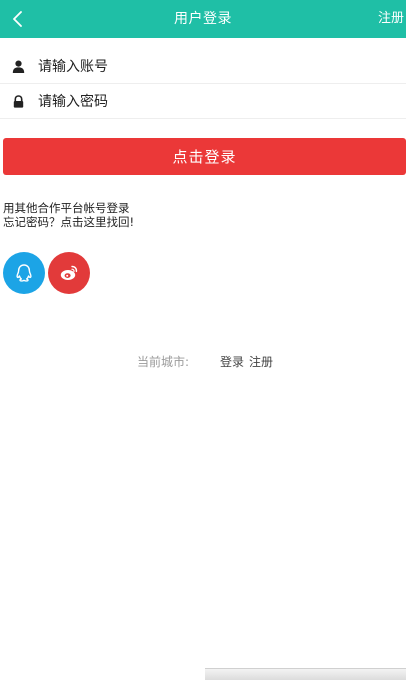 This screenshot has width=406, height=680. I want to click on account-input, so click(216, 66).